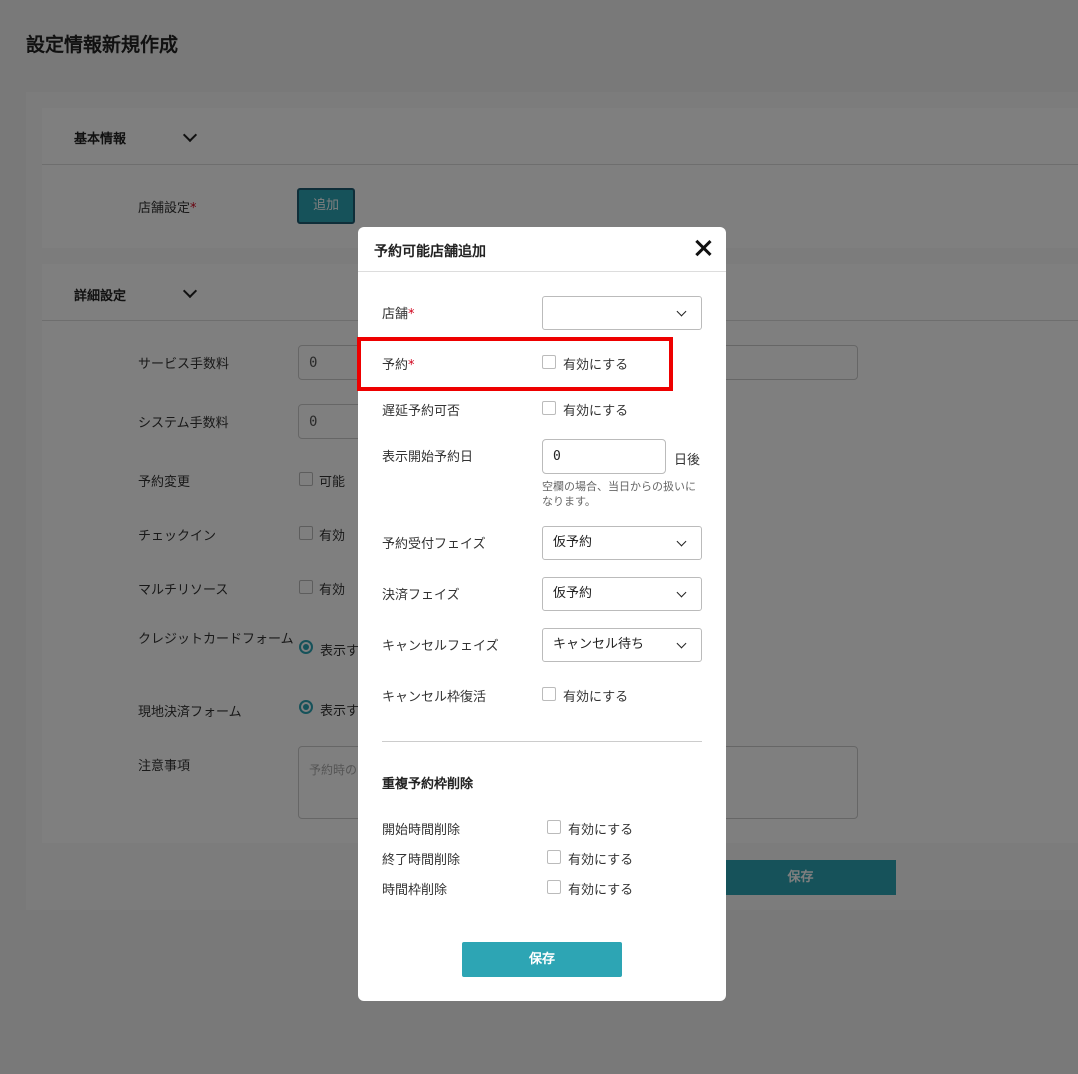  What do you see at coordinates (415, 890) in the screenshot?
I see `time-slot-delete-label: 時間枠削除` at bounding box center [415, 890].